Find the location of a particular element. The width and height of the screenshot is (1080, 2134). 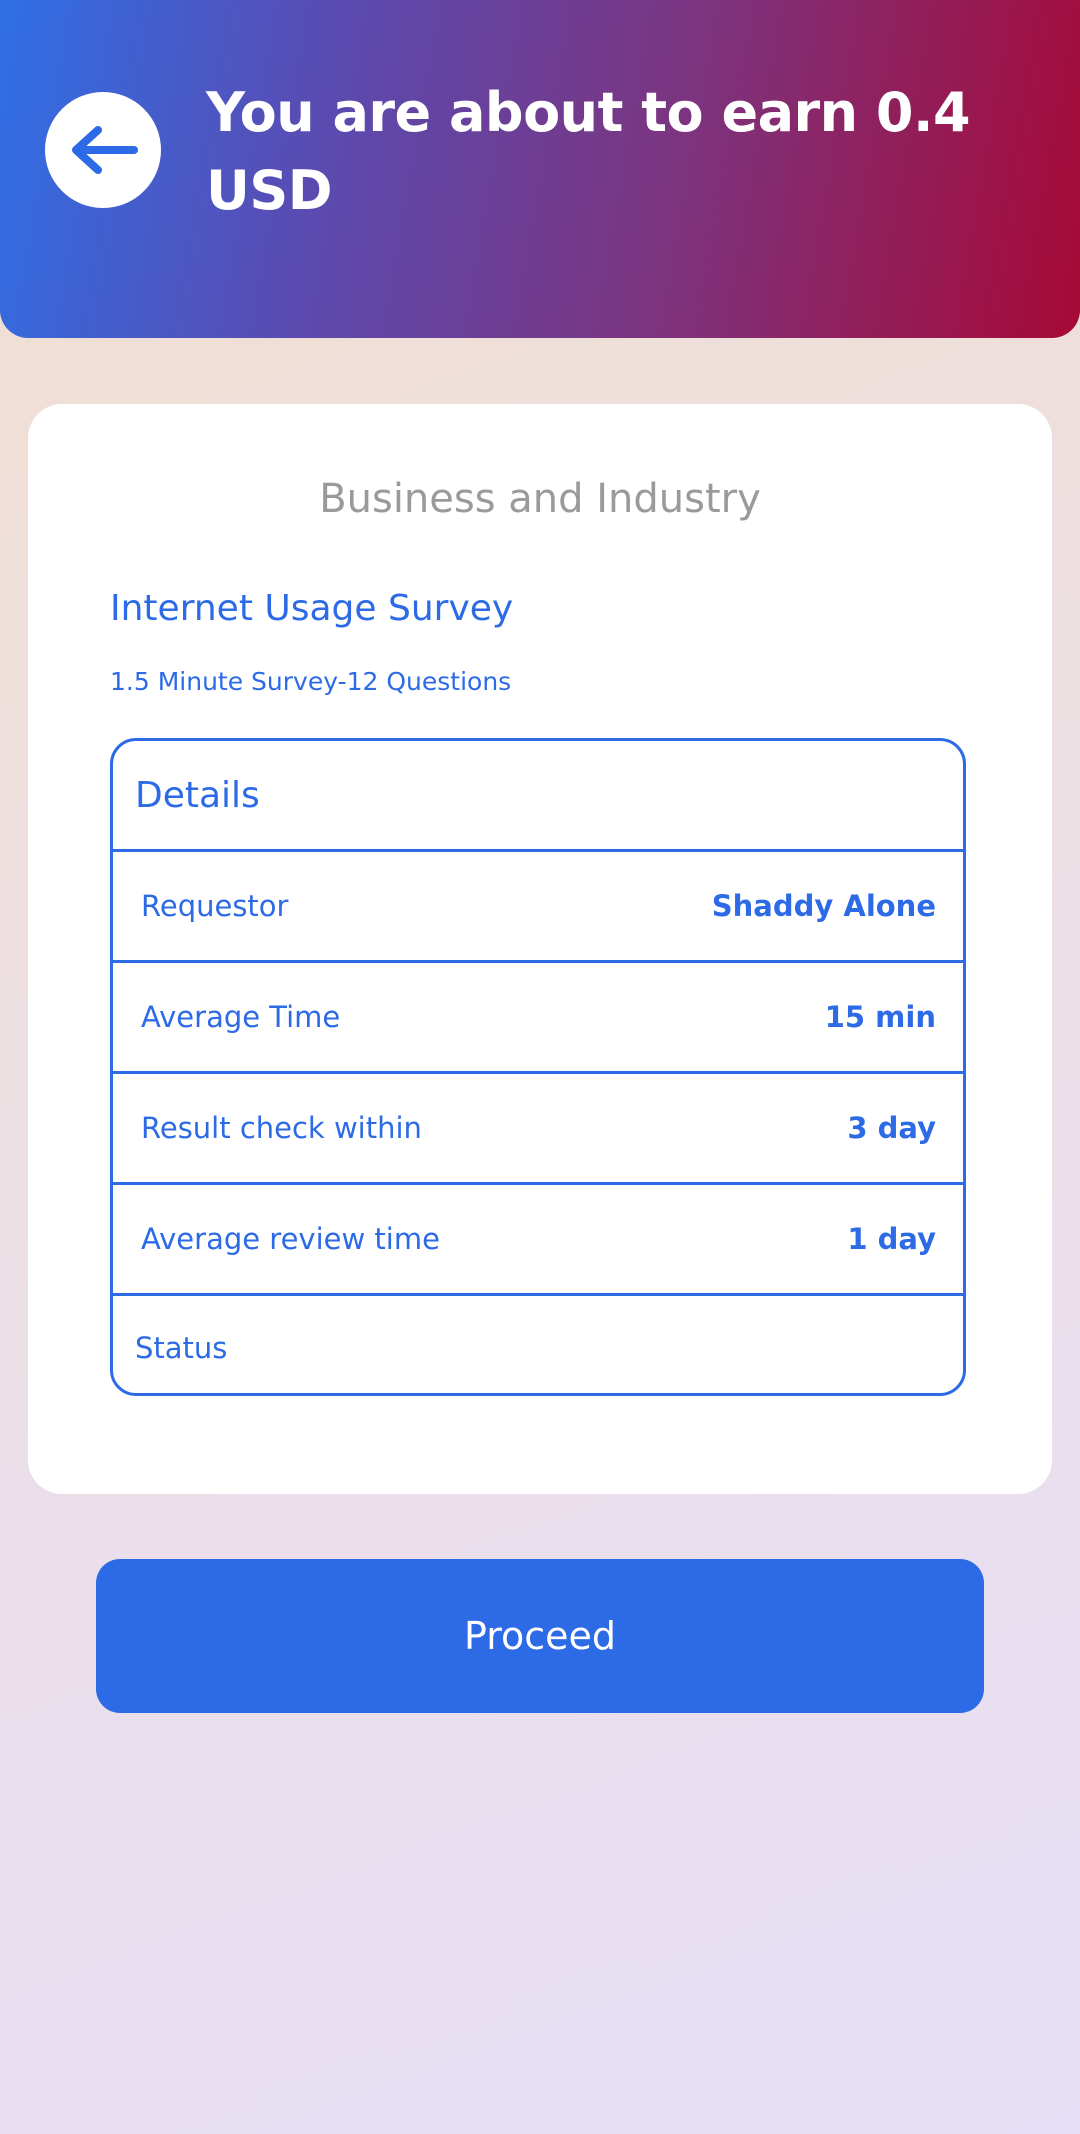

survey-category: Business and Industry is located at coordinates (540, 499).